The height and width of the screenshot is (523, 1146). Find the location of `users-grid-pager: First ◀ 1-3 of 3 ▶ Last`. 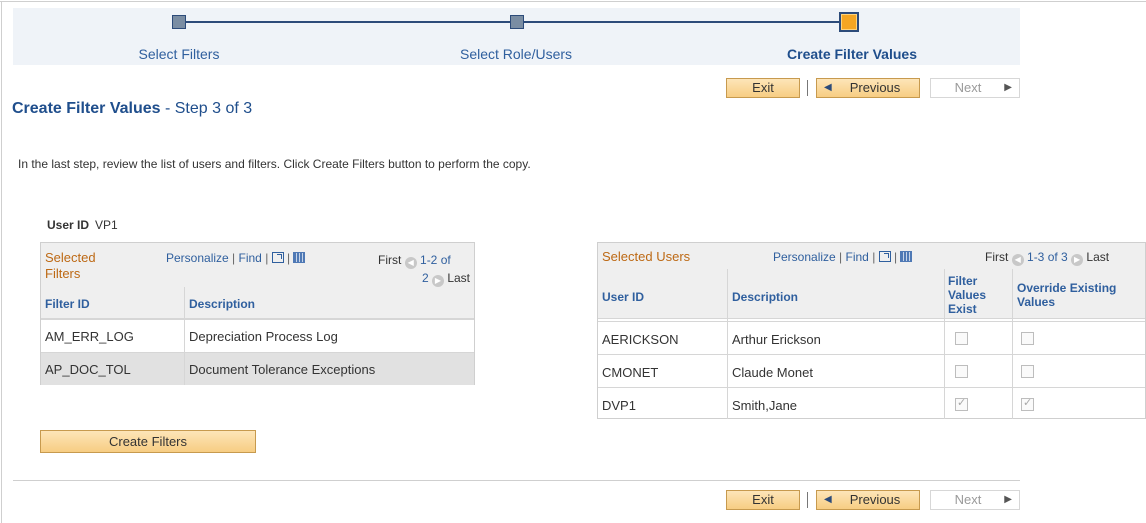

users-grid-pager: First ◀ 1-3 of 3 ▶ Last is located at coordinates (1047, 258).